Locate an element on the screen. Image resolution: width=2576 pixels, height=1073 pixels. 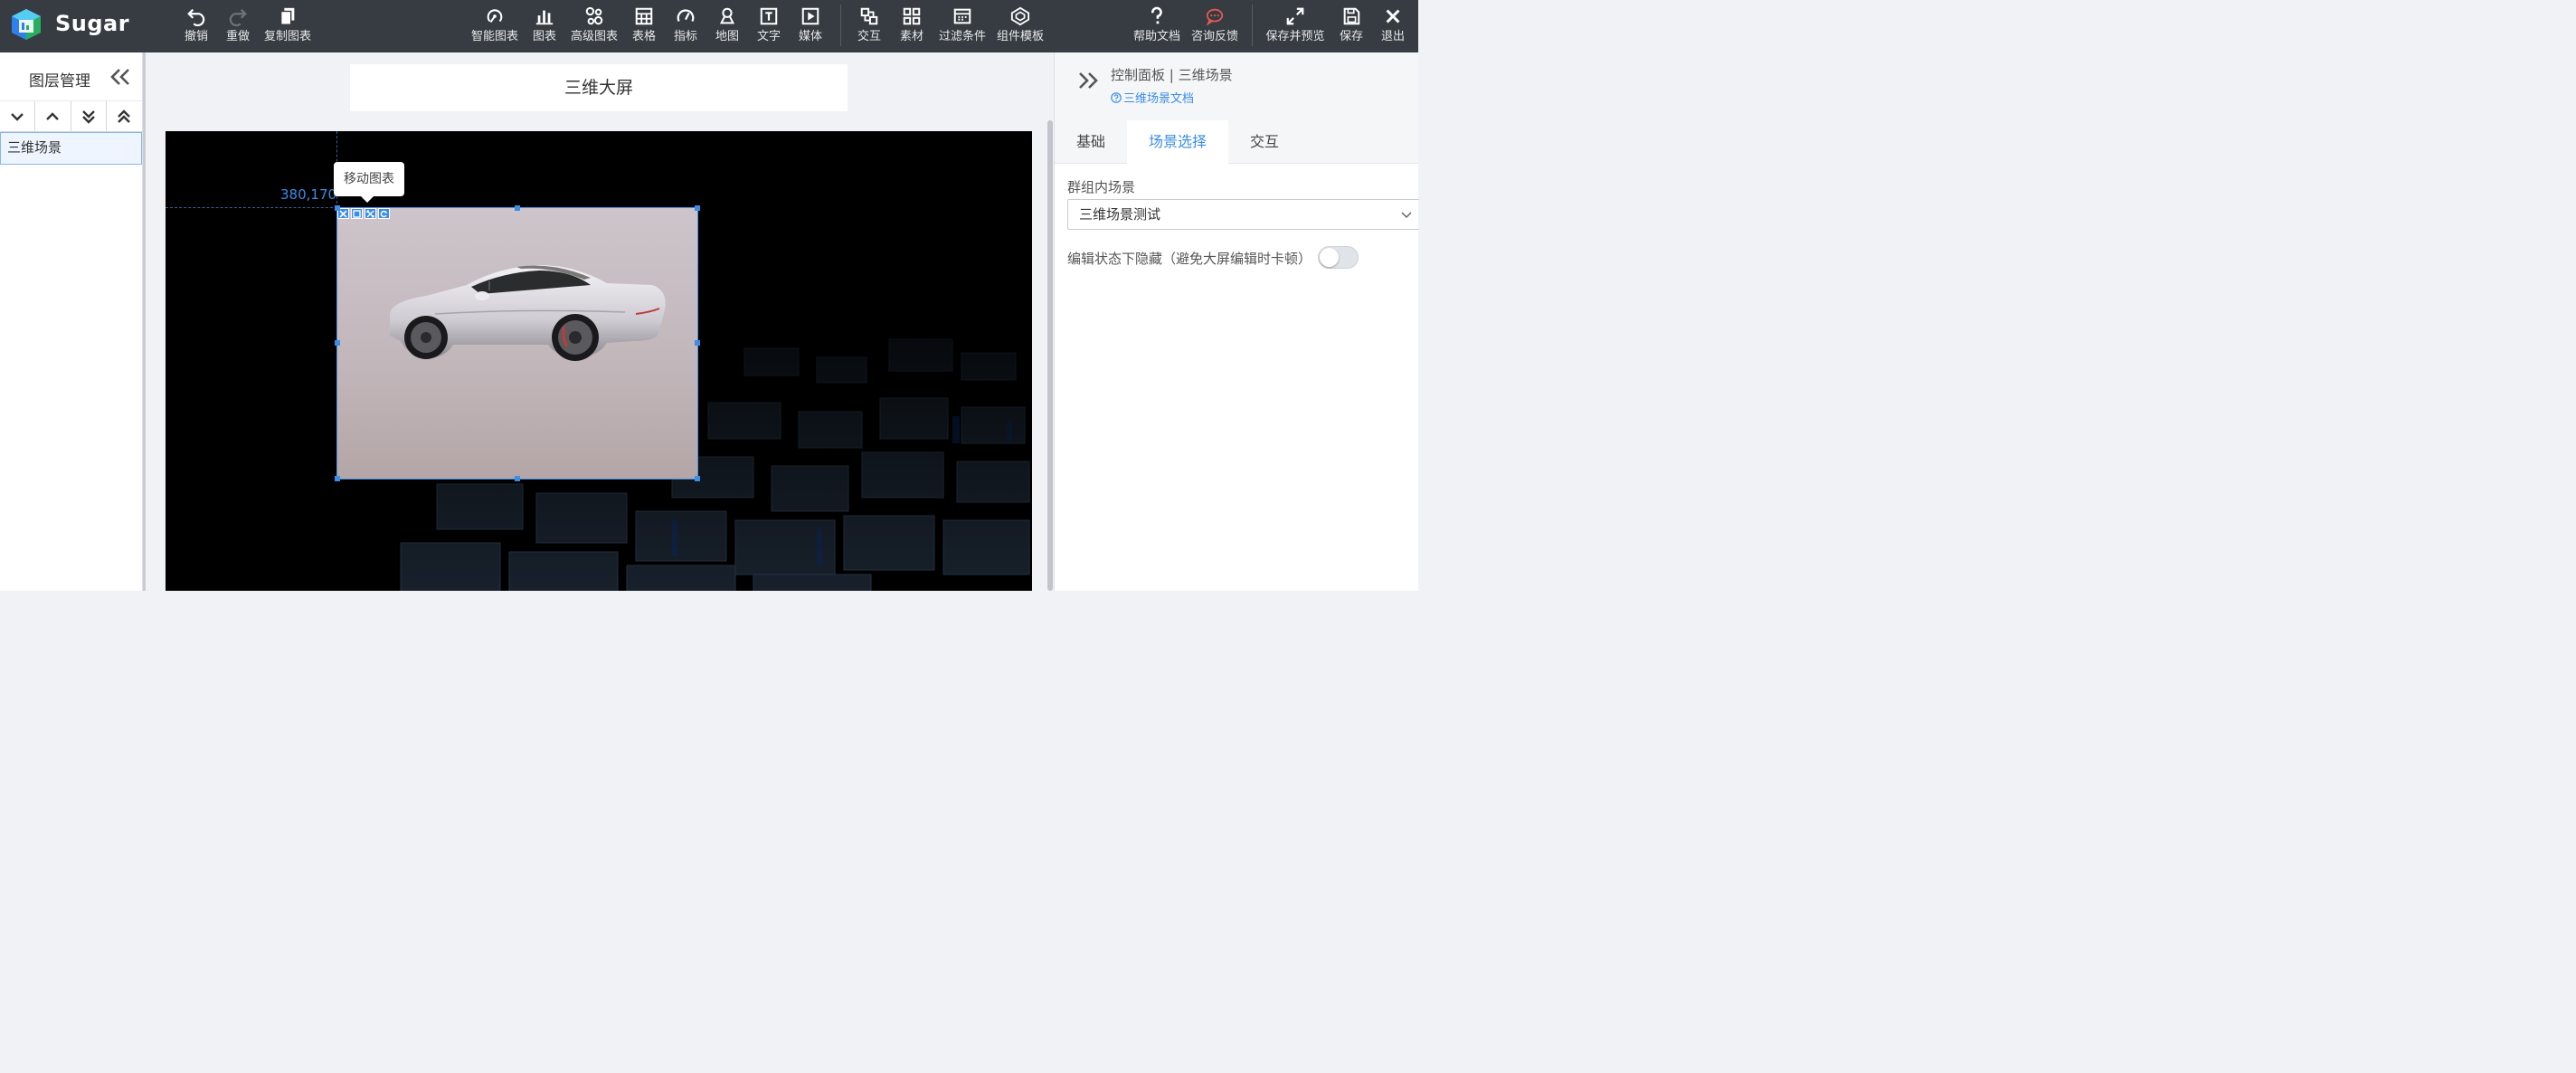
toggle-knob is located at coordinates (1329, 257).